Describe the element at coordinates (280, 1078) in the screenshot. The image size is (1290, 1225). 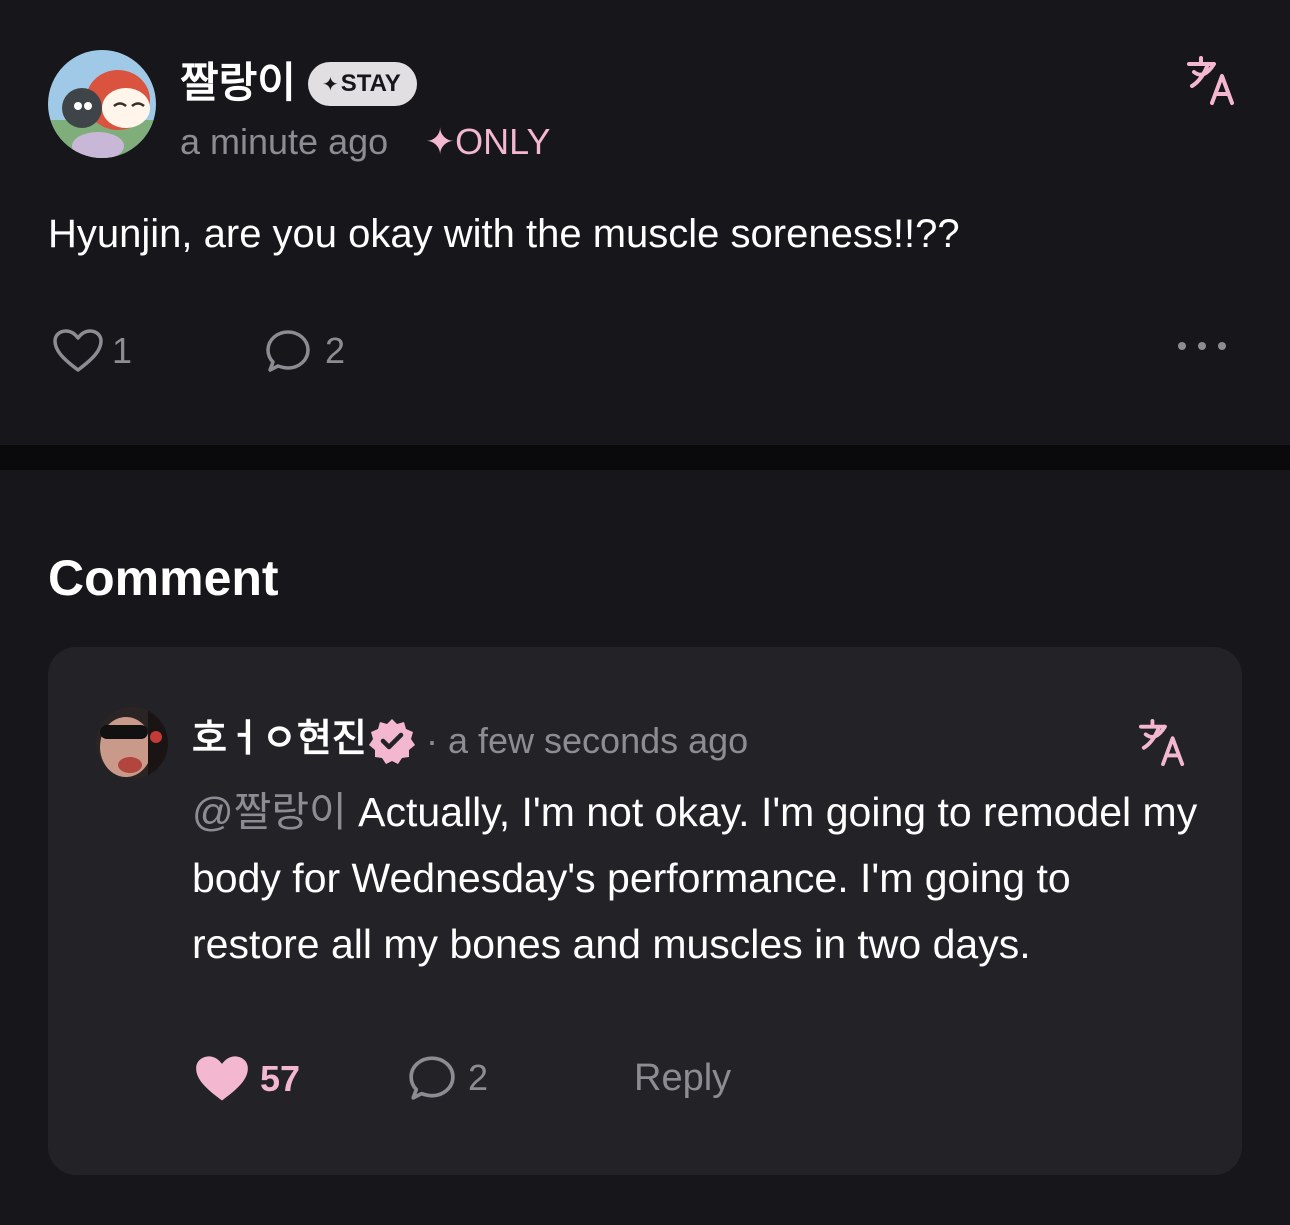
I see `comment-like-count: 57` at that location.